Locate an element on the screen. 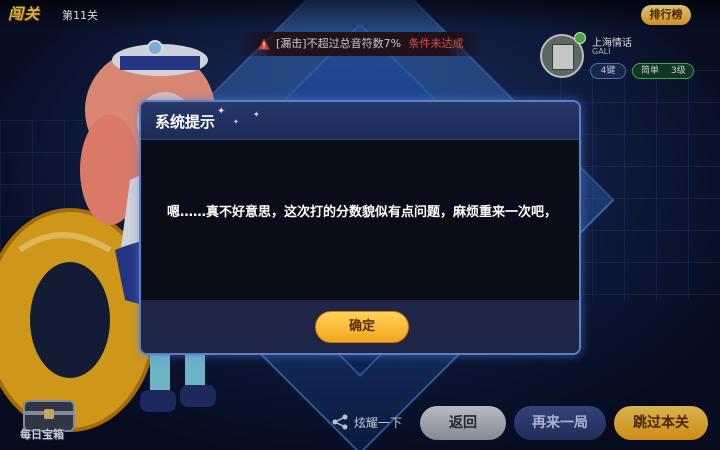 This screenshot has height=450, width=720. dialog-footer: 确定 is located at coordinates (360, 326).